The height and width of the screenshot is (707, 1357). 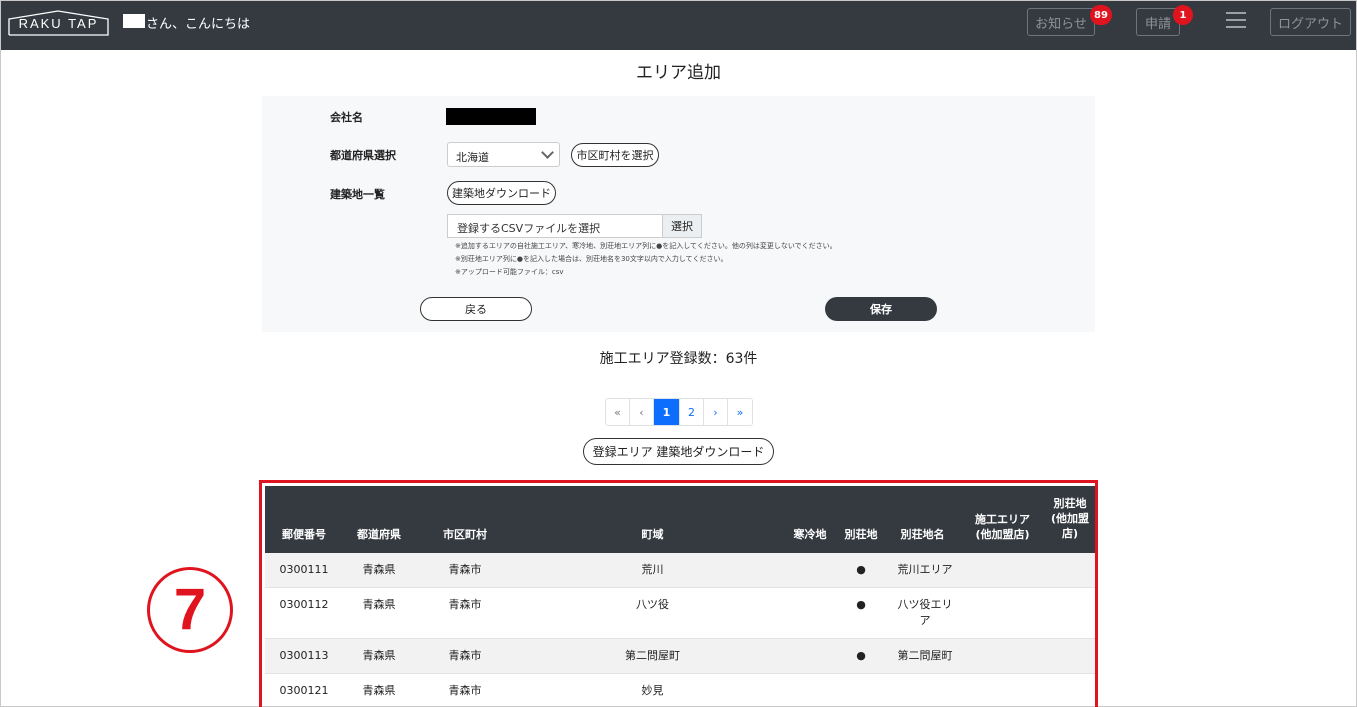 I want to click on logout-button: ログアウト, so click(x=1310, y=22).